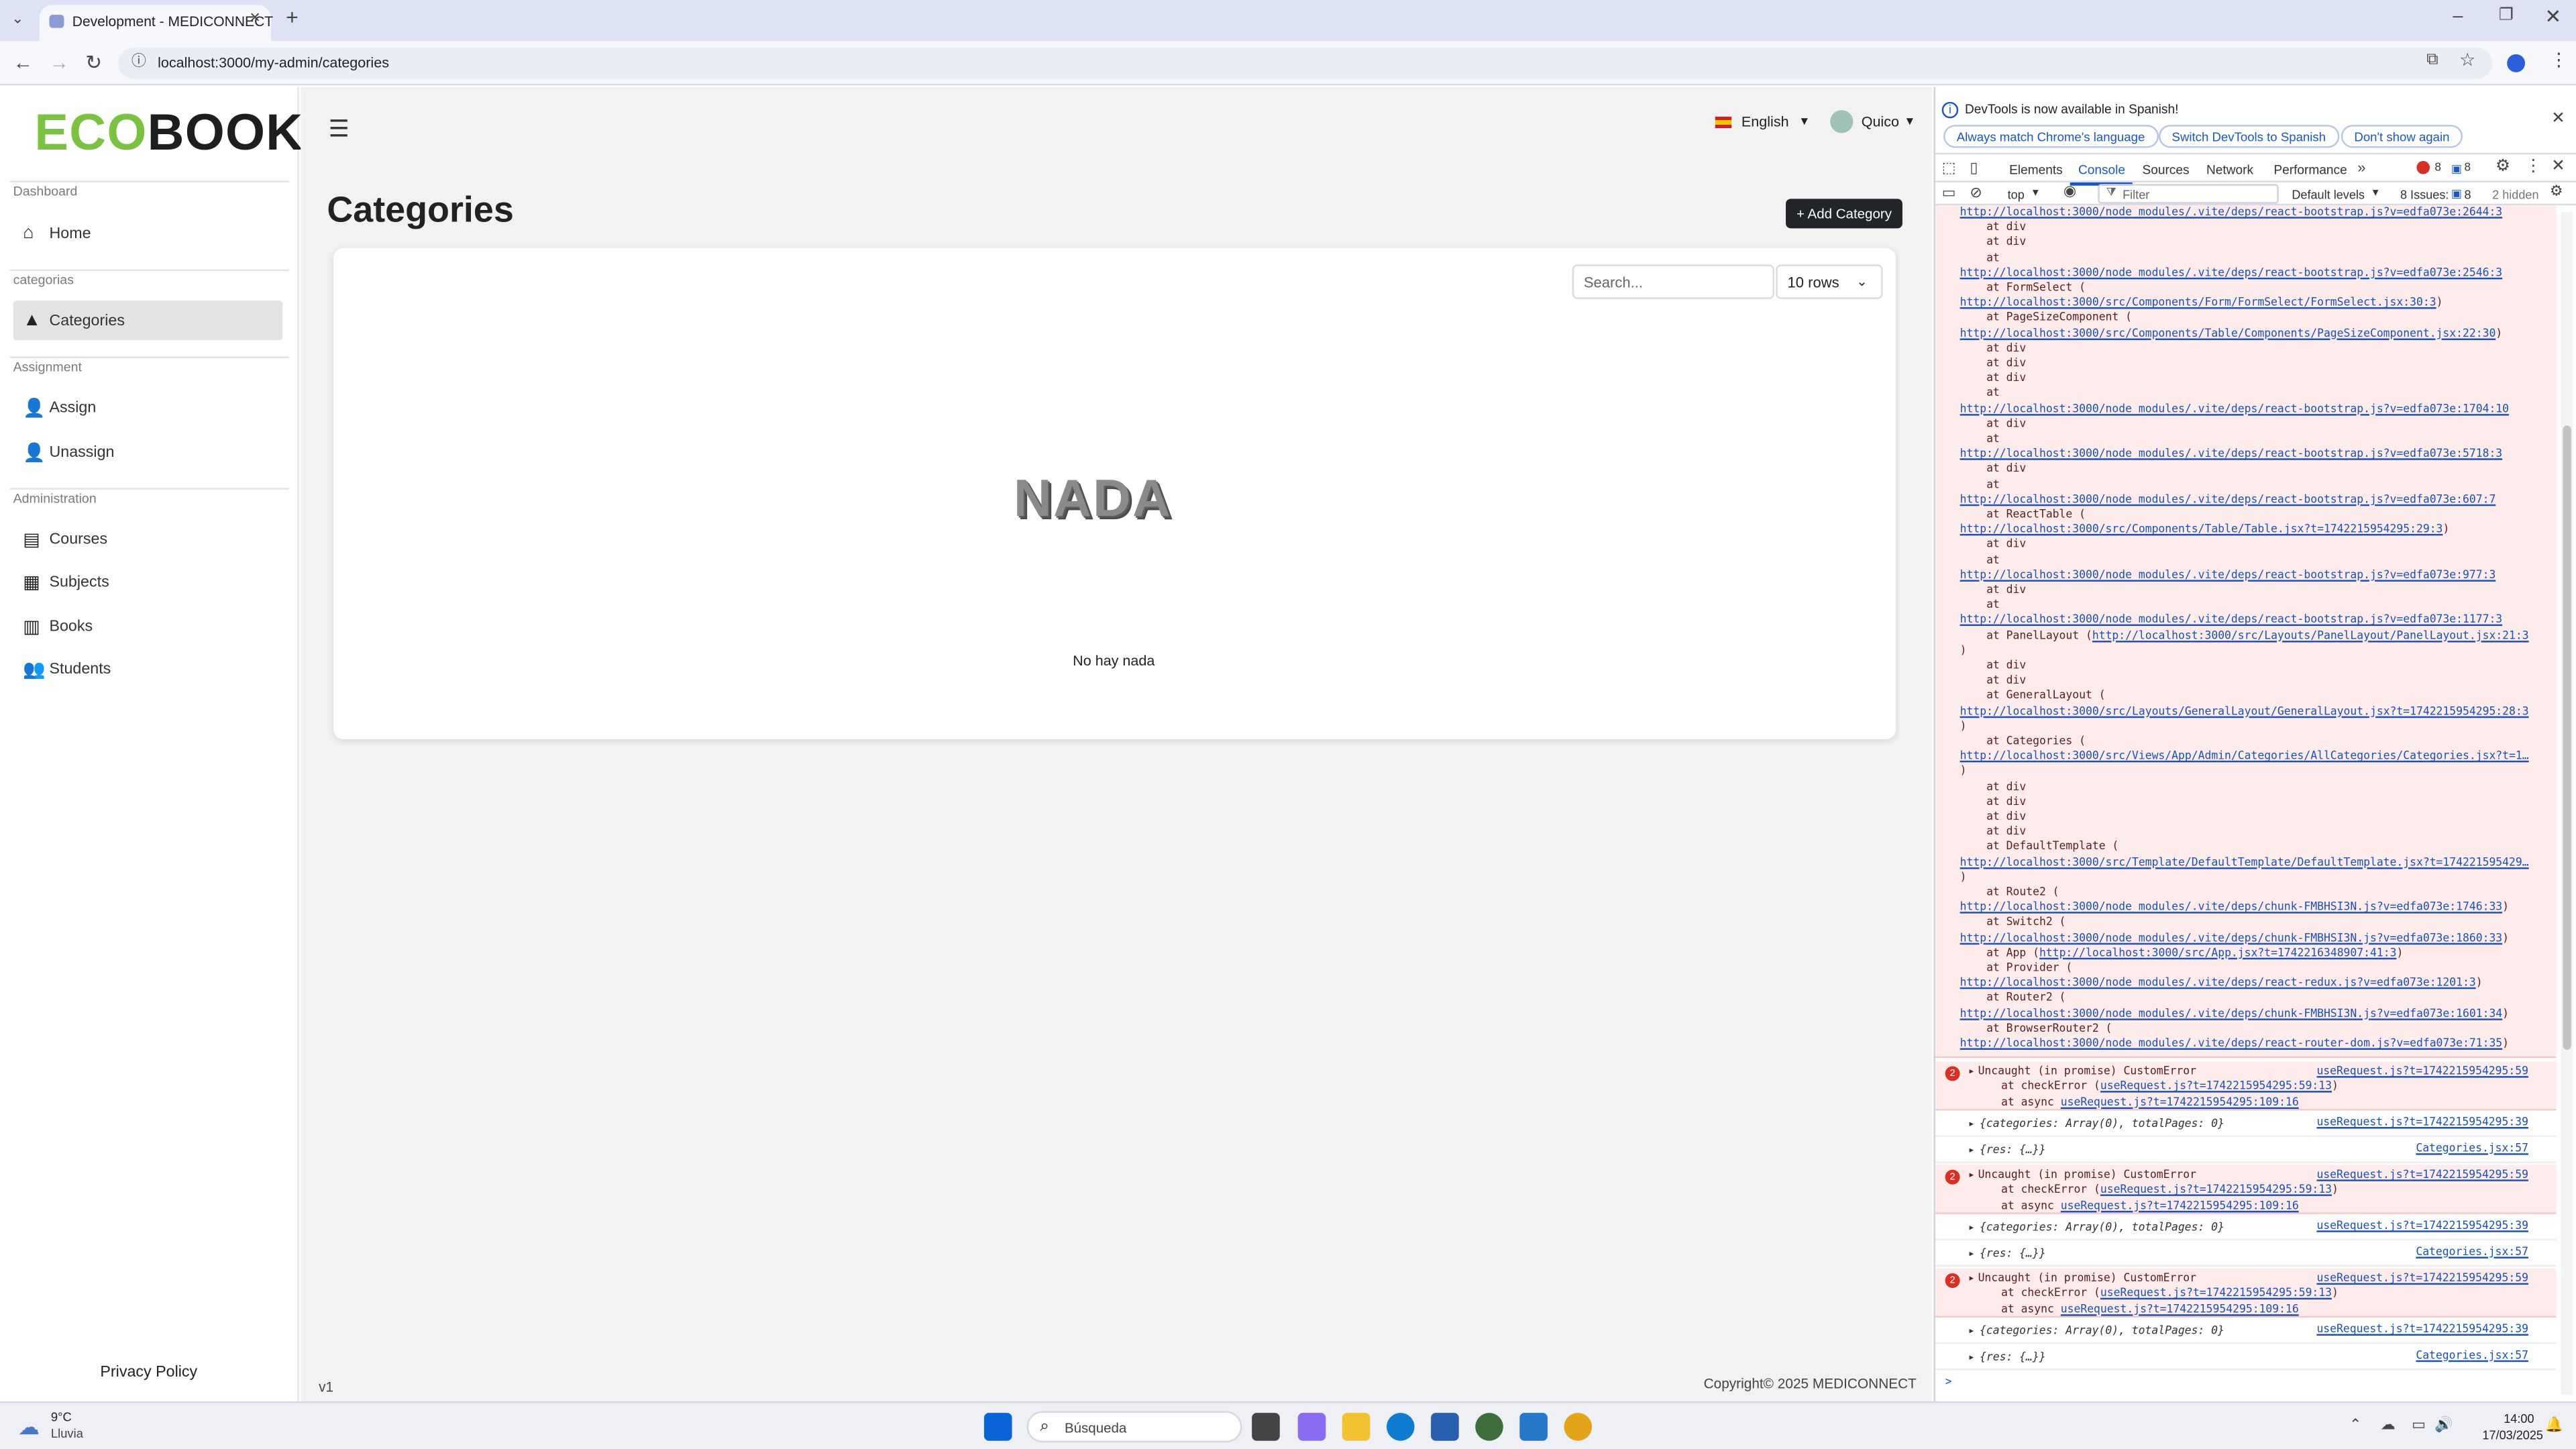 The image size is (2576, 1449). I want to click on tab-close-icon: ×, so click(255, 18).